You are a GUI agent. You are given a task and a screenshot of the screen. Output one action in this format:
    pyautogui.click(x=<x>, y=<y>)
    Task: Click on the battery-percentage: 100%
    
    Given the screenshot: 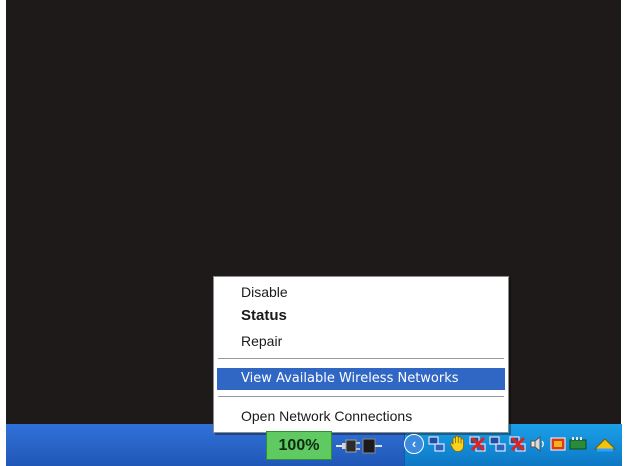 What is the action you would take?
    pyautogui.click(x=299, y=445)
    